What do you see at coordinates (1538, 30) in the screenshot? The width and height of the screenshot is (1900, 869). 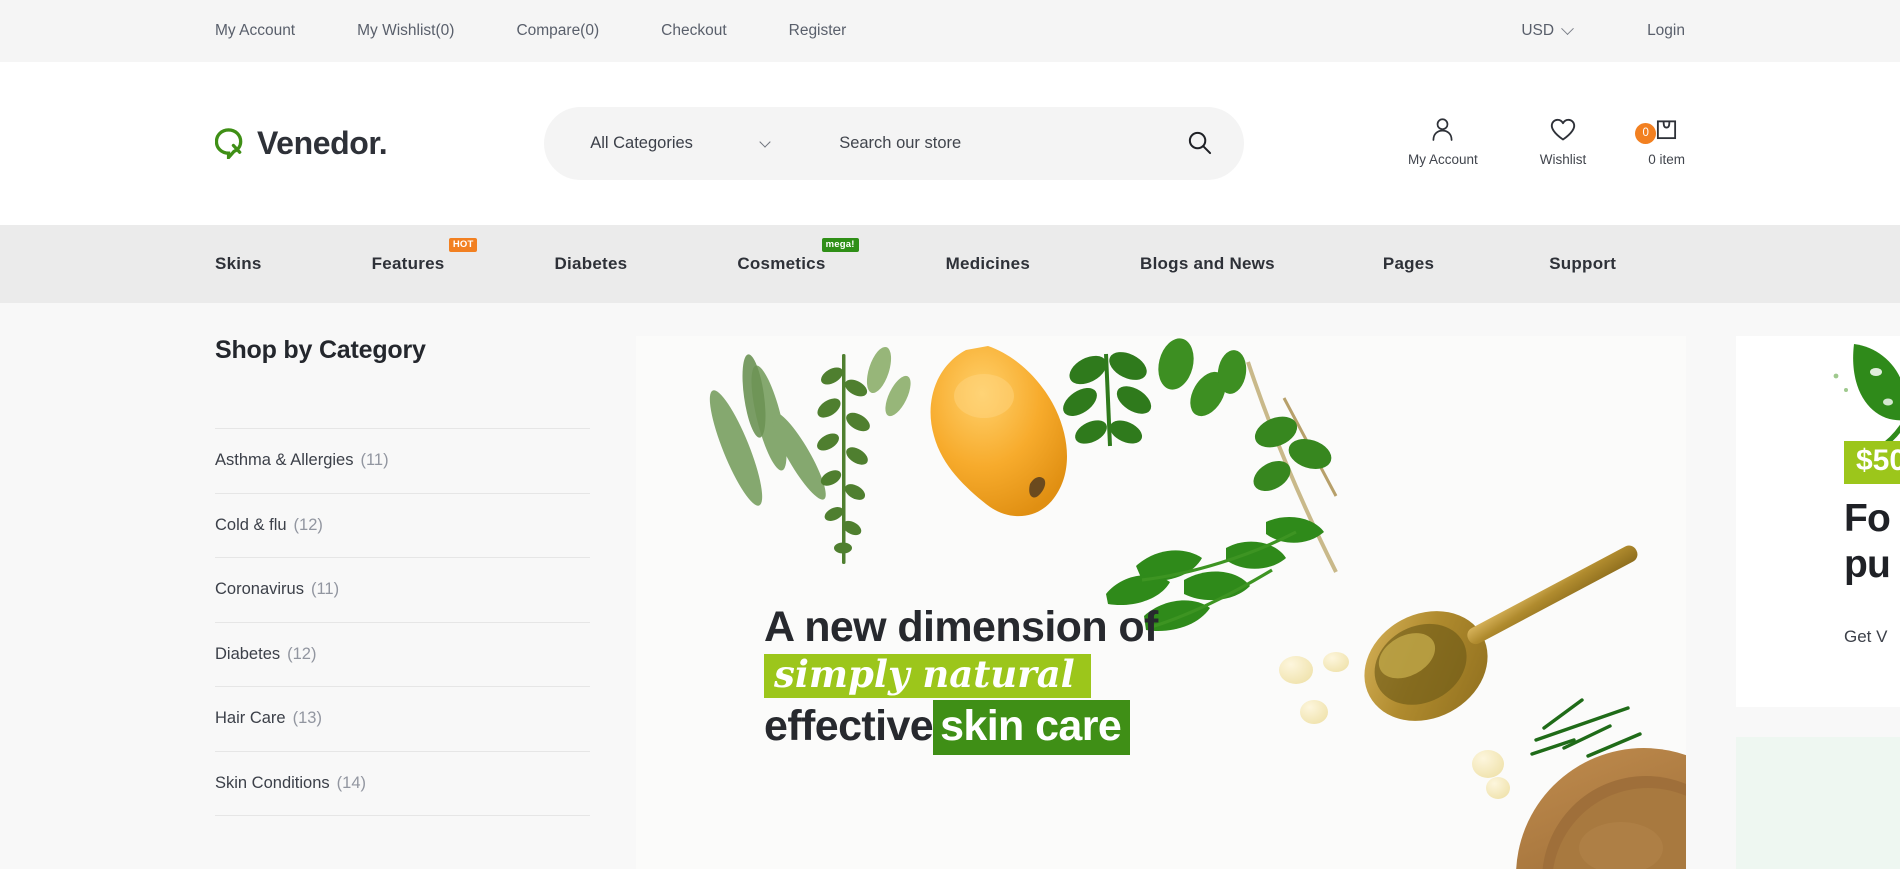 I see `currency-label: USD` at bounding box center [1538, 30].